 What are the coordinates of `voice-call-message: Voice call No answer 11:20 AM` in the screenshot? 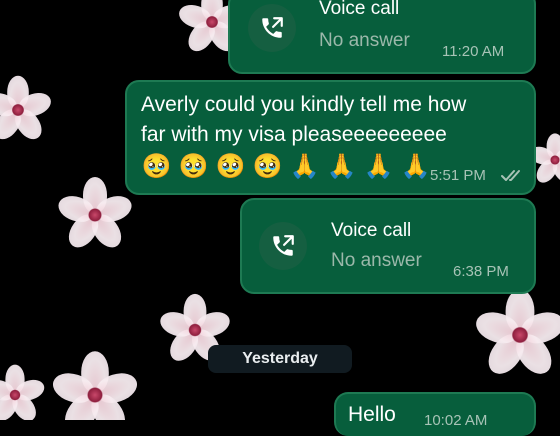 It's located at (382, 37).